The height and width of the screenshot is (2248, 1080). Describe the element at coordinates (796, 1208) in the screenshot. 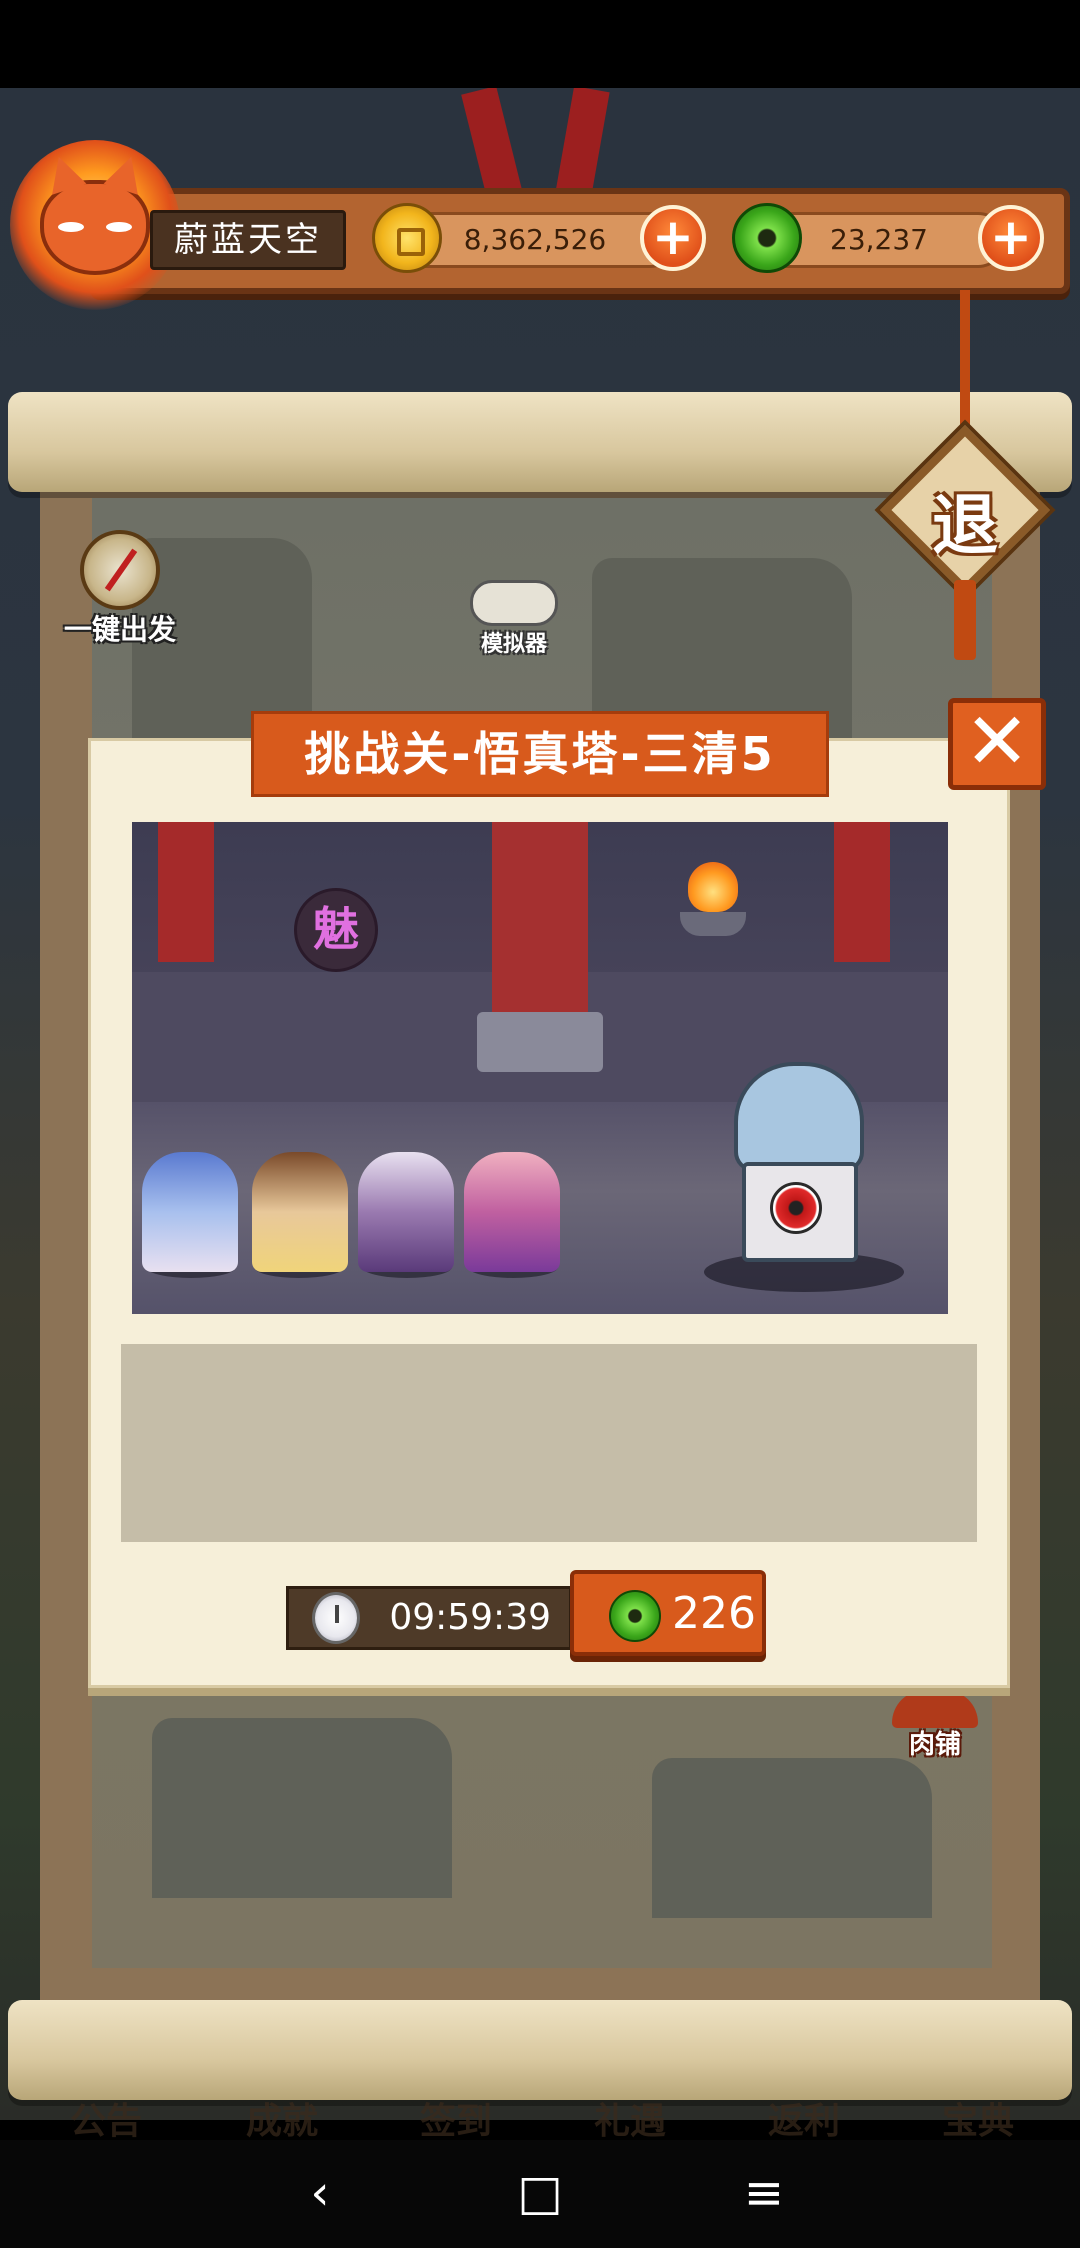

I see `enemy-eye` at that location.